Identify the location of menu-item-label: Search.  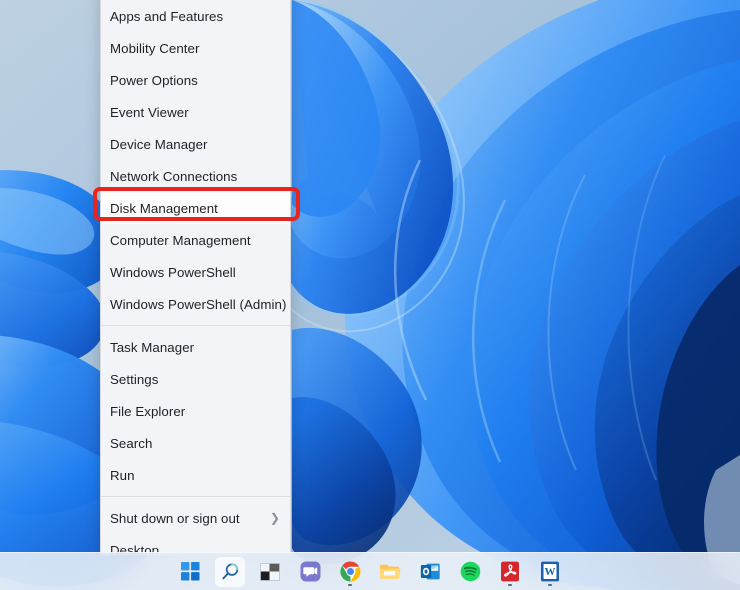
(131, 443).